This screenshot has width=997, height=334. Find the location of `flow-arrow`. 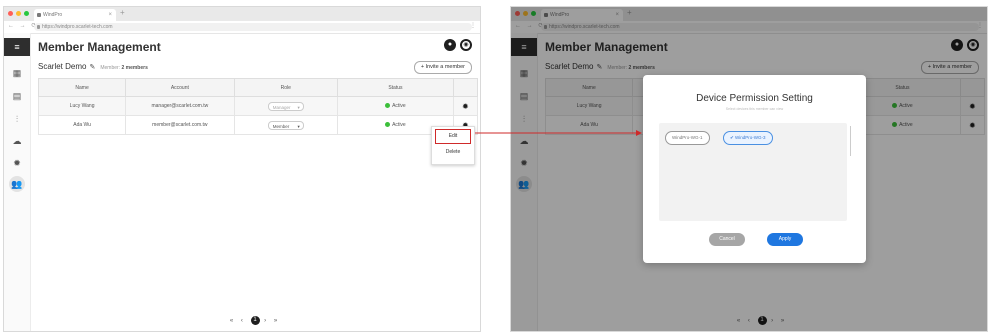

flow-arrow is located at coordinates (558, 133).